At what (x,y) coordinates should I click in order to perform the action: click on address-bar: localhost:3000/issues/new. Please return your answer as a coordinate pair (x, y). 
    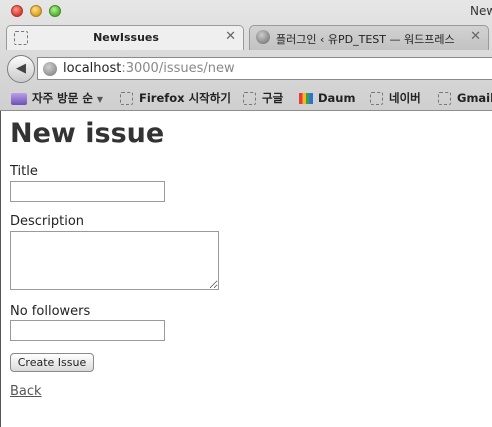
    Looking at the image, I should click on (264, 68).